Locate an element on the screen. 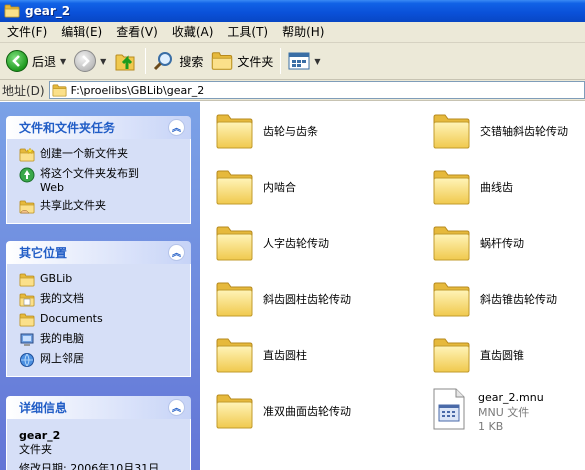  place-documents: Documents is located at coordinates (104, 320).